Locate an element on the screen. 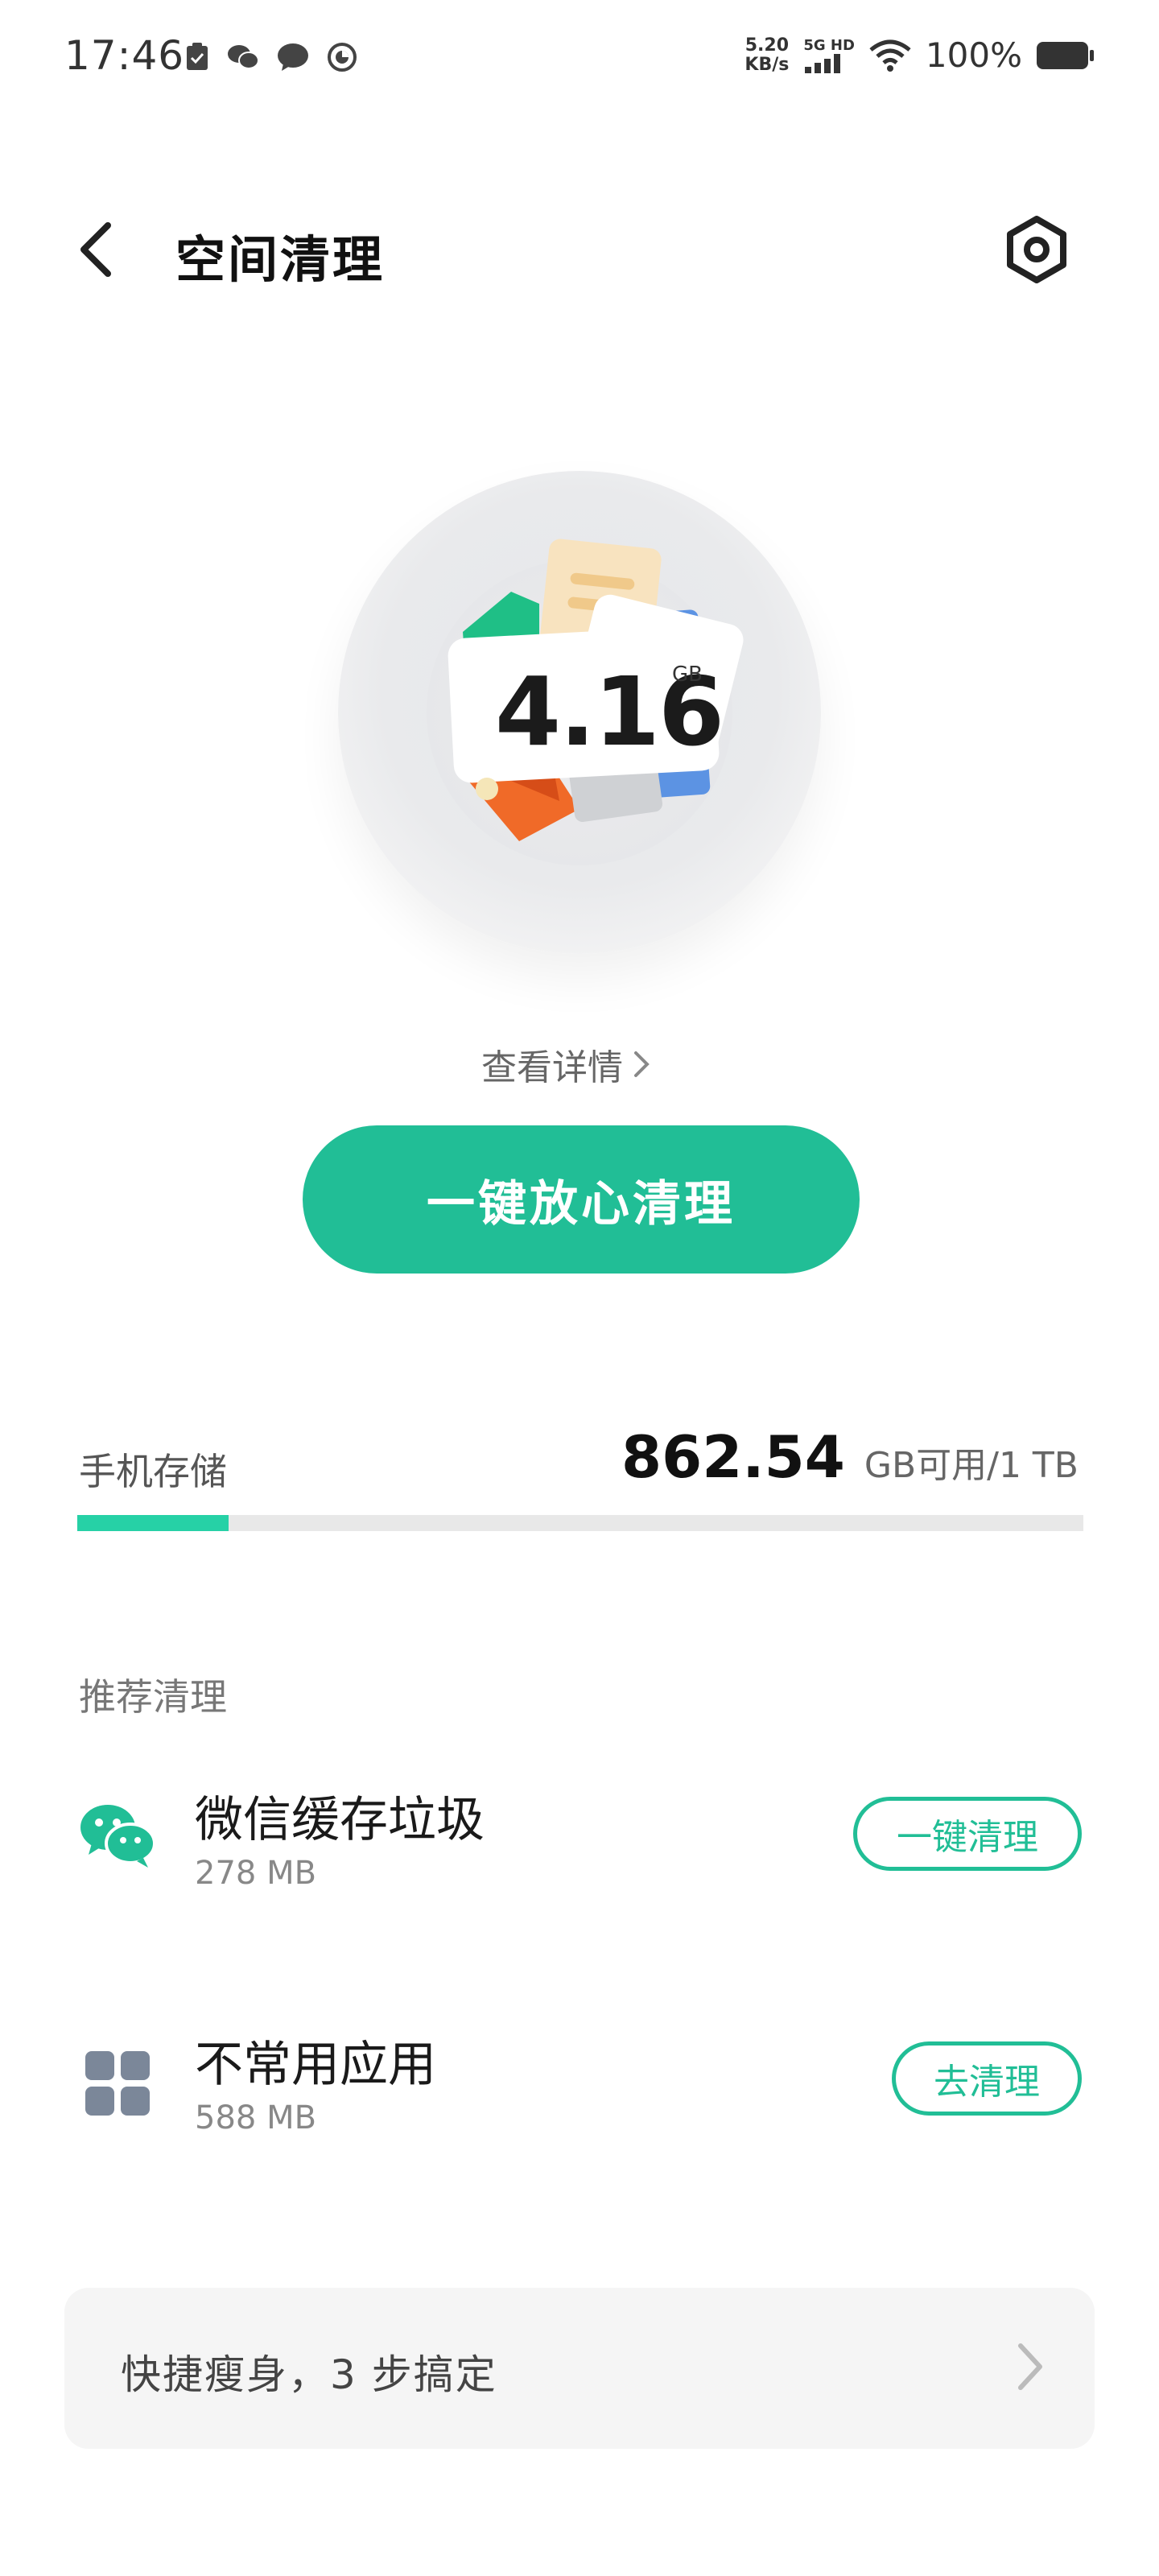 Image resolution: width=1159 pixels, height=2576 pixels. item-name: 微信缓存垃圾 is located at coordinates (340, 1820).